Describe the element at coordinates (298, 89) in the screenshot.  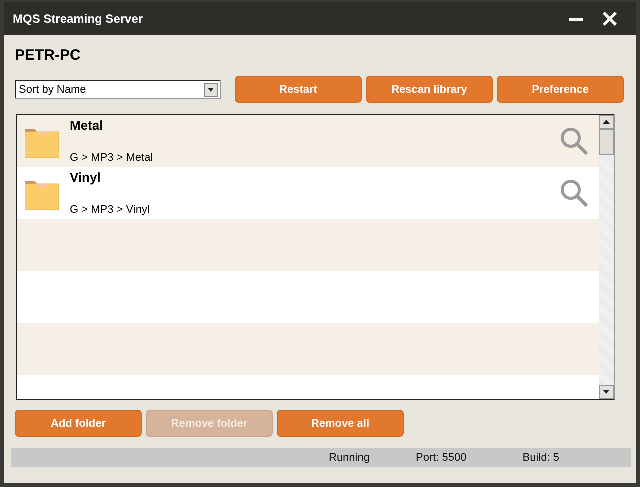
I see `toolbar-button: Restart` at that location.